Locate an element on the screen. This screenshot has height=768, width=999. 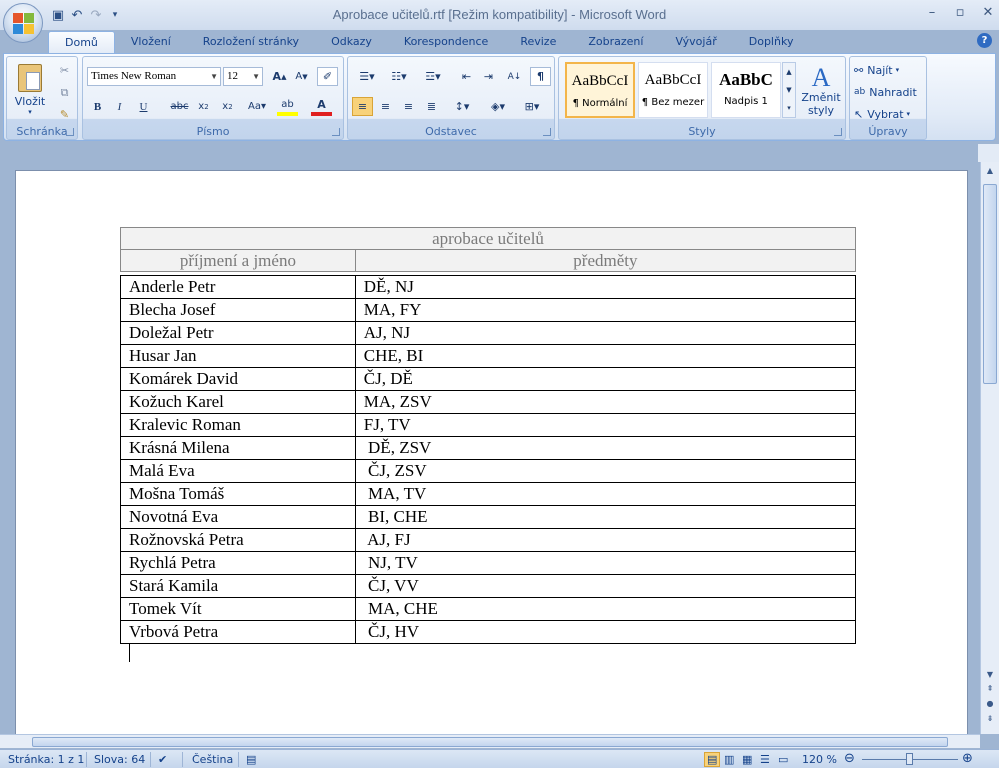
full-screen-reading-icon: ▥ is located at coordinates (729, 759).